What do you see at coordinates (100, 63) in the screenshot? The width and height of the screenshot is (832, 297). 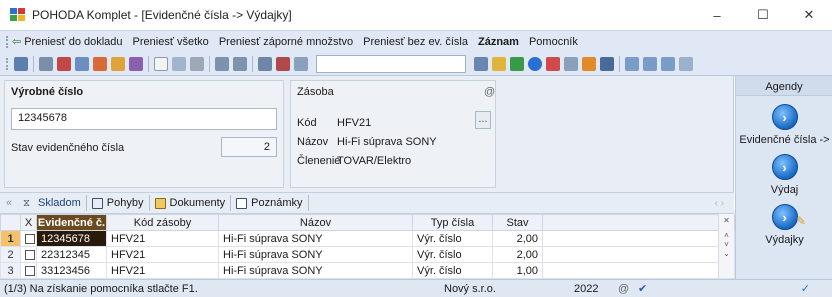 I see `export-icon` at bounding box center [100, 63].